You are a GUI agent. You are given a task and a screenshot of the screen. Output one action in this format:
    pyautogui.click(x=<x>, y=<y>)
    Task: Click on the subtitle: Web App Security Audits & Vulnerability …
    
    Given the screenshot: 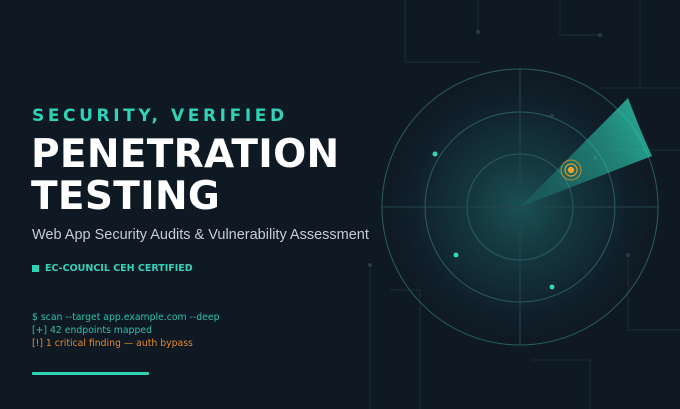 What is the action you would take?
    pyautogui.click(x=200, y=235)
    